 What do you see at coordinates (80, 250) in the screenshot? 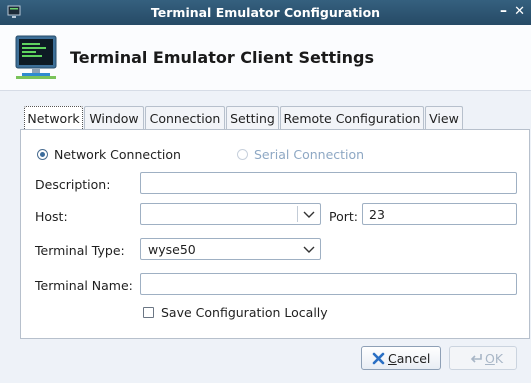
I see `terminal-type-label: Terminal Type:` at bounding box center [80, 250].